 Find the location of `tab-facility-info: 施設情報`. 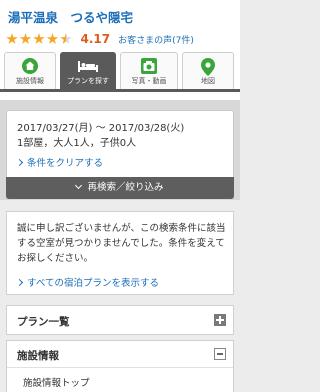

tab-facility-info: 施設情報 is located at coordinates (30, 70).